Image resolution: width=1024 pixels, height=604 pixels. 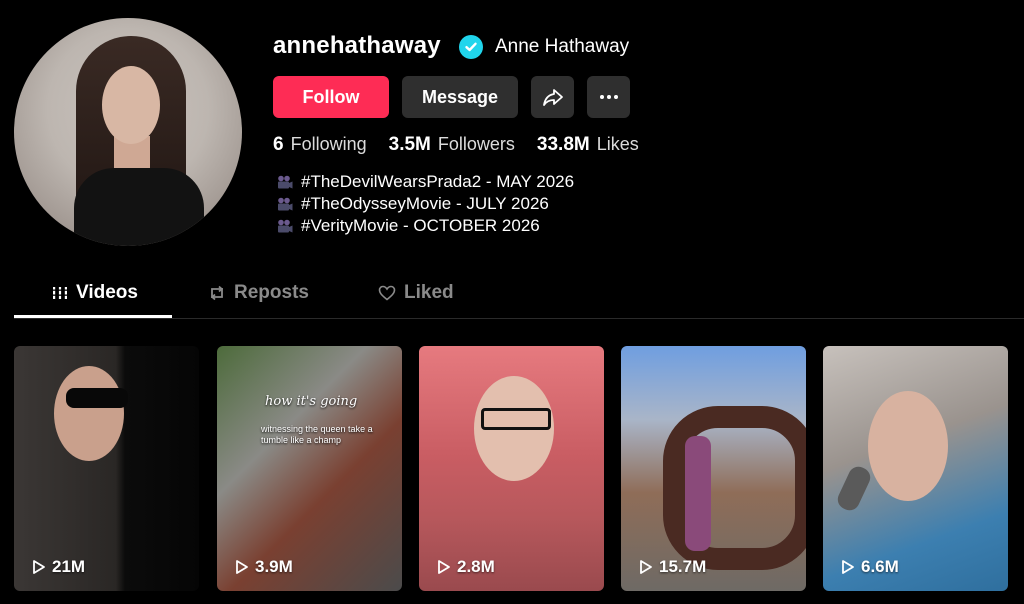 I want to click on bio-line: #VerityMovie - OCTOBER 2026, so click(x=425, y=226).